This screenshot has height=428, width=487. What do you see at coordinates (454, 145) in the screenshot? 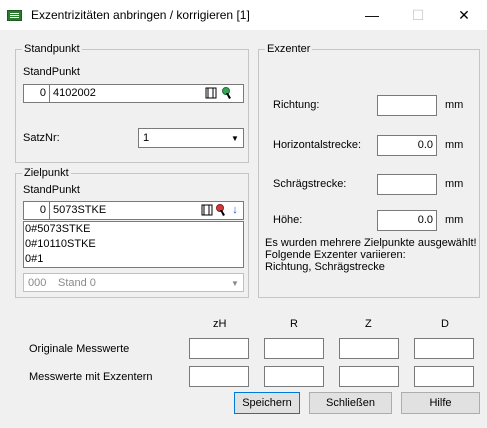
I see `horizontalstrecke-unit: mm` at bounding box center [454, 145].